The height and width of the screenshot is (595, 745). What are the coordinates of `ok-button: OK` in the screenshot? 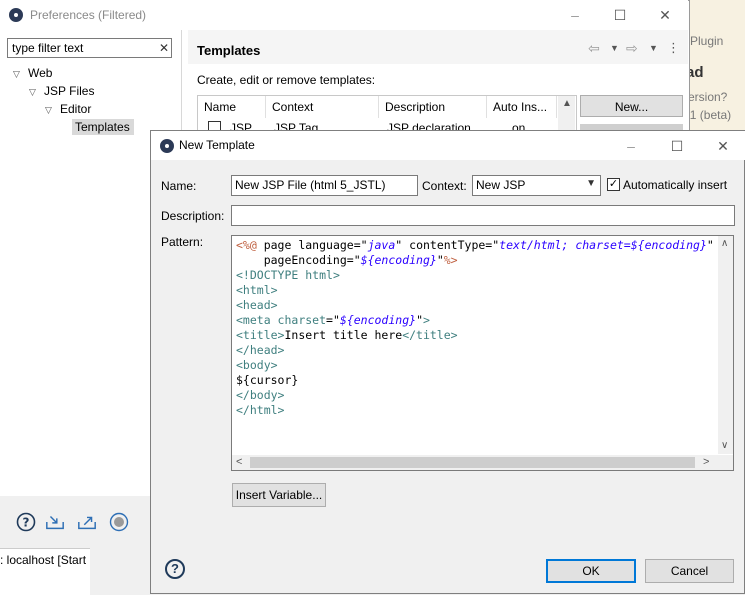 It's located at (591, 571).